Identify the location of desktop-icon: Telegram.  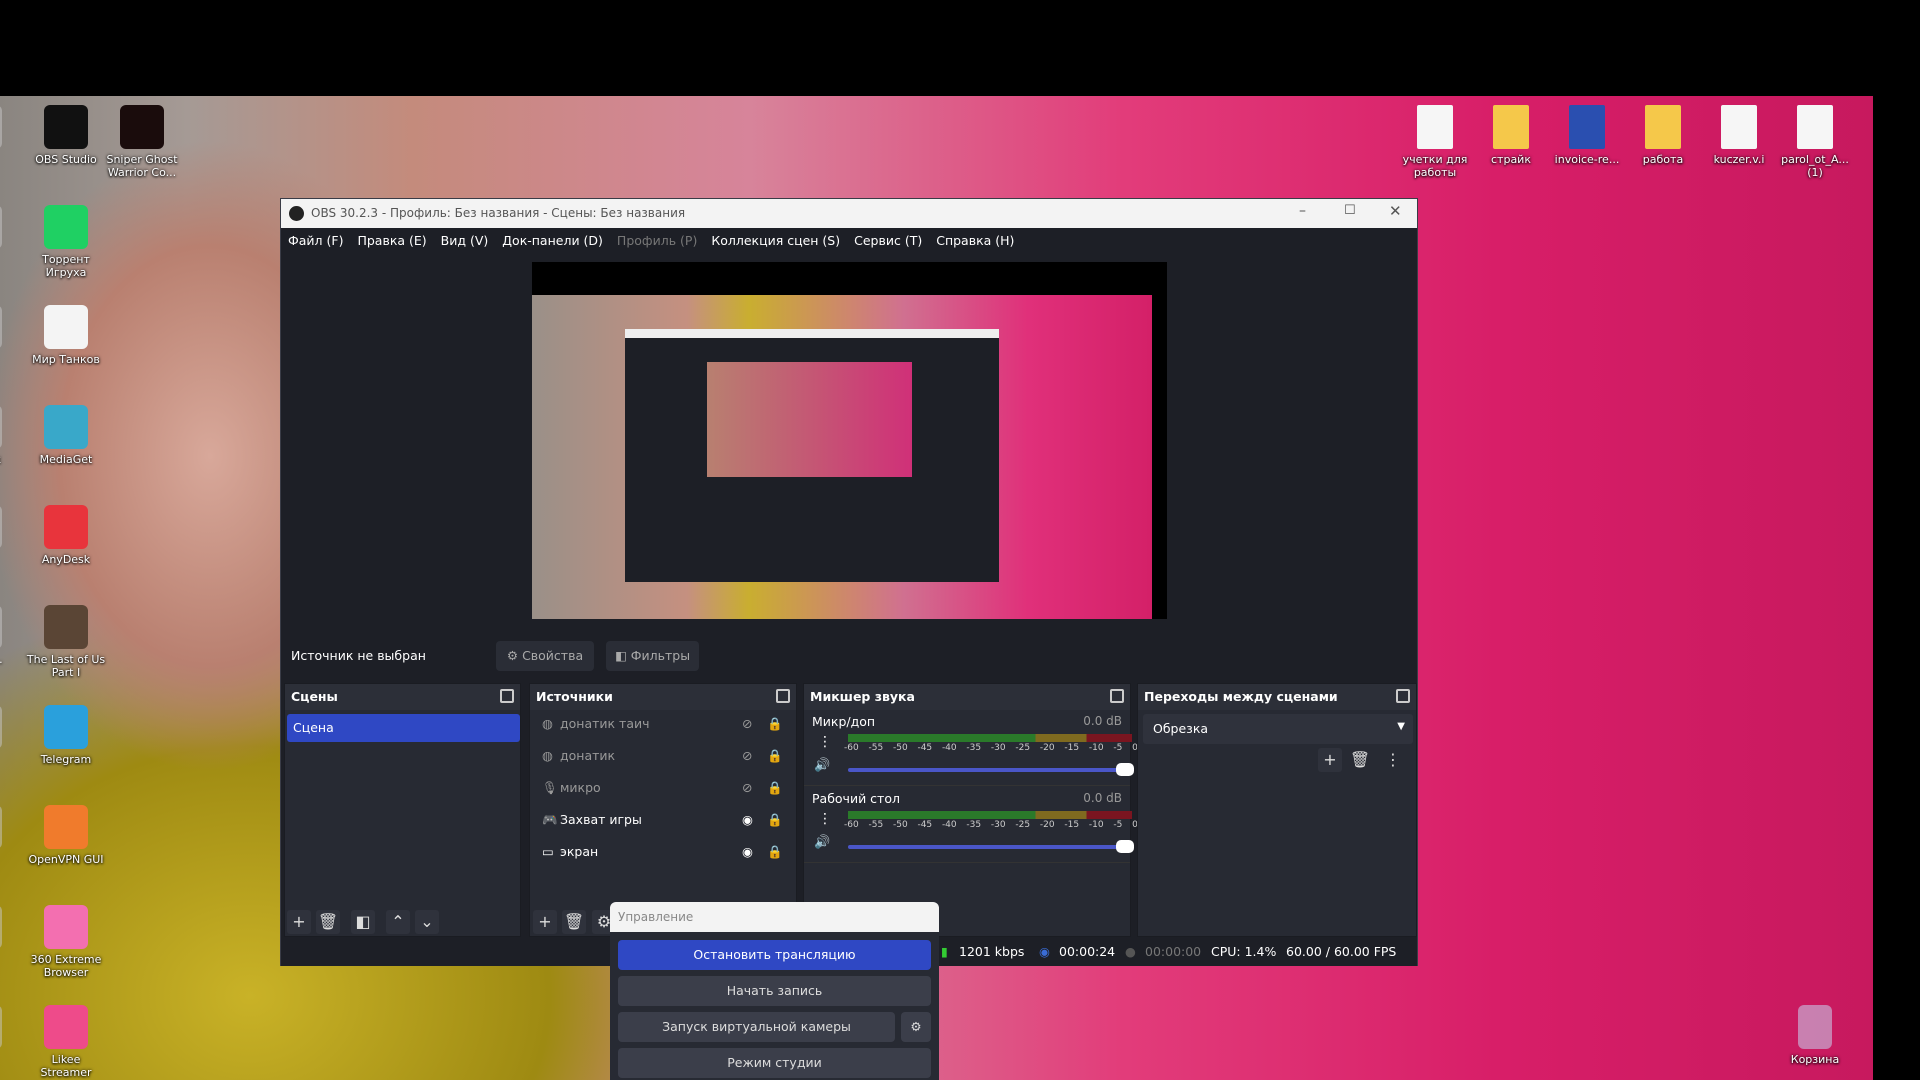
(66, 735).